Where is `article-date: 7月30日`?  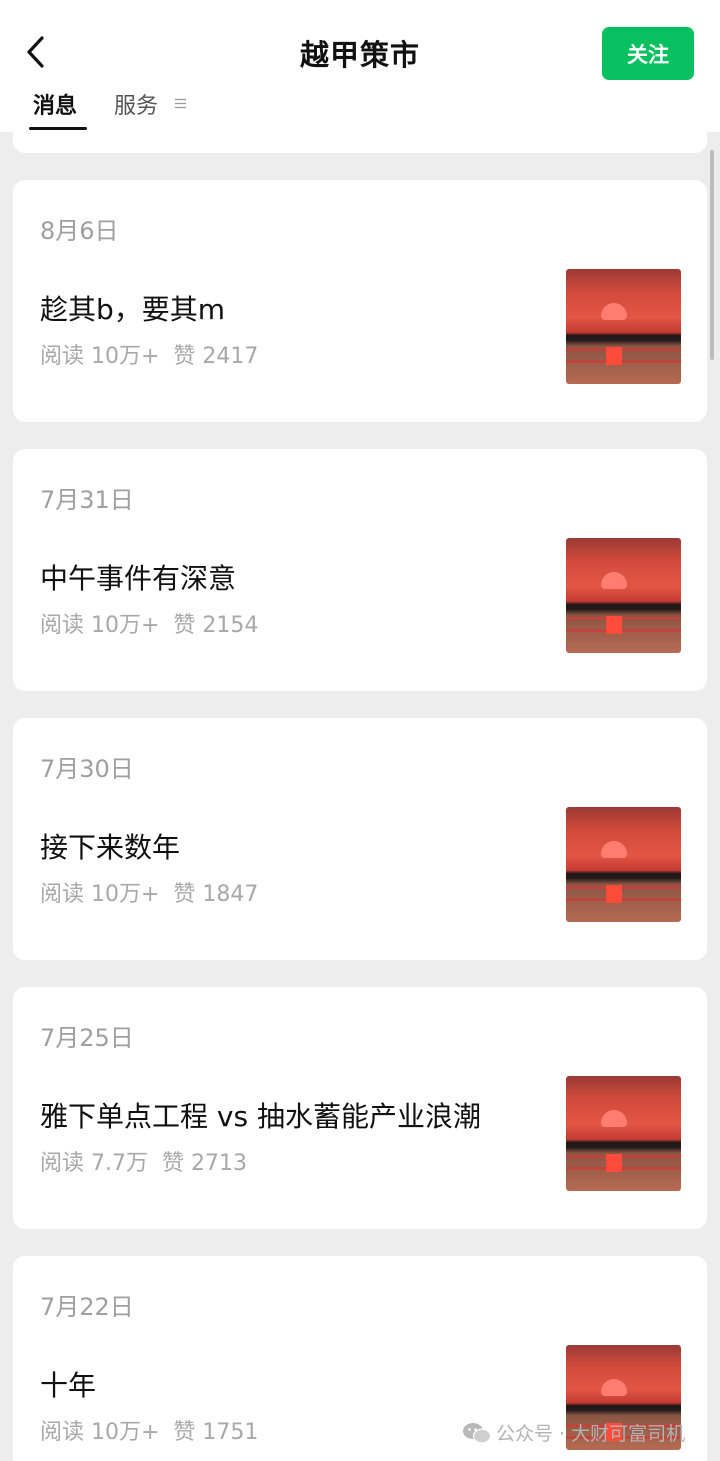
article-date: 7月30日 is located at coordinates (87, 769).